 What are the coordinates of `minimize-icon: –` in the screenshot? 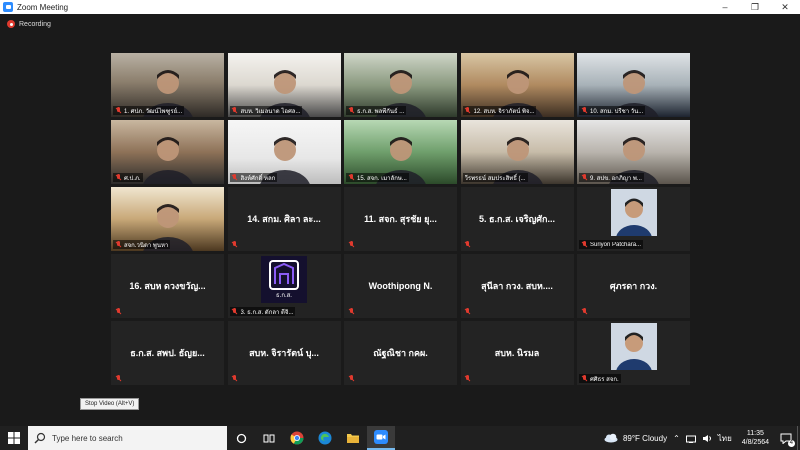 It's located at (725, 7).